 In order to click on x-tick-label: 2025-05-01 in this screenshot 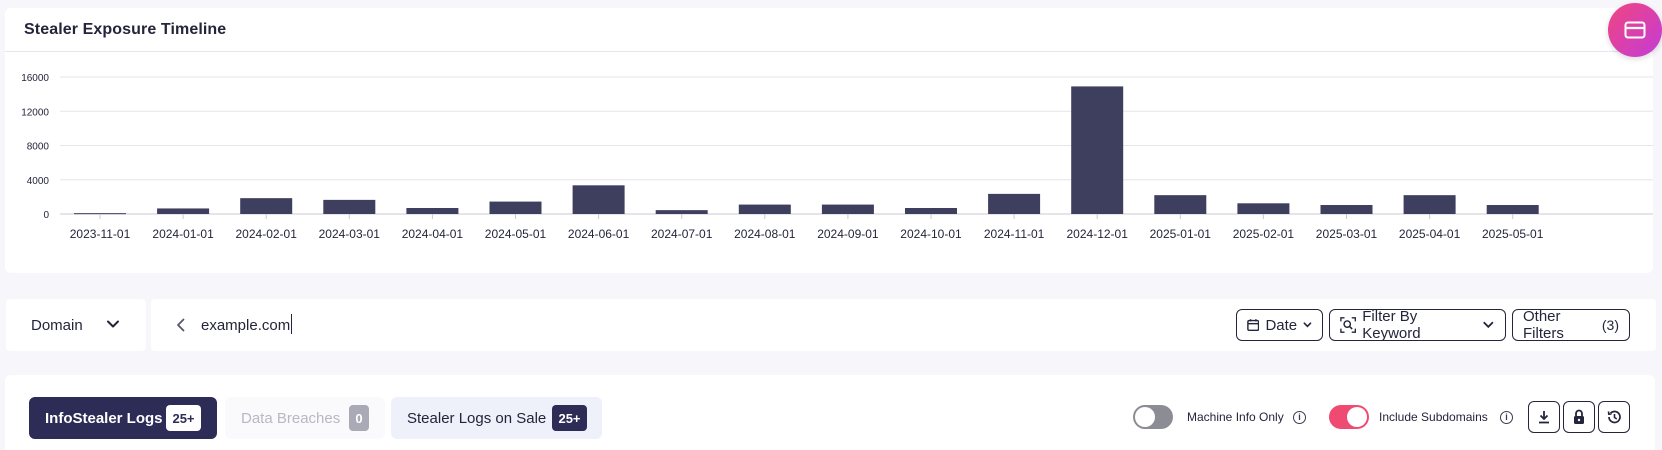, I will do `click(1513, 234)`.